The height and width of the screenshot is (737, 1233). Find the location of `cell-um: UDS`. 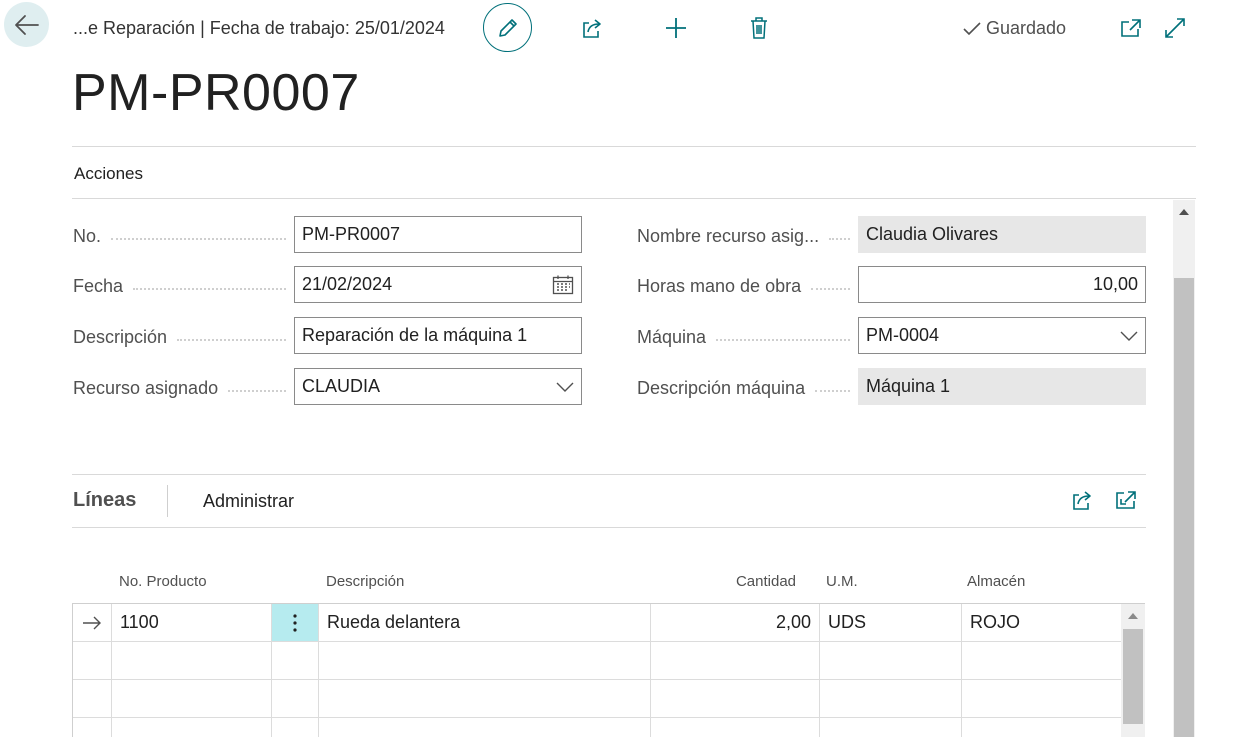

cell-um: UDS is located at coordinates (891, 622).